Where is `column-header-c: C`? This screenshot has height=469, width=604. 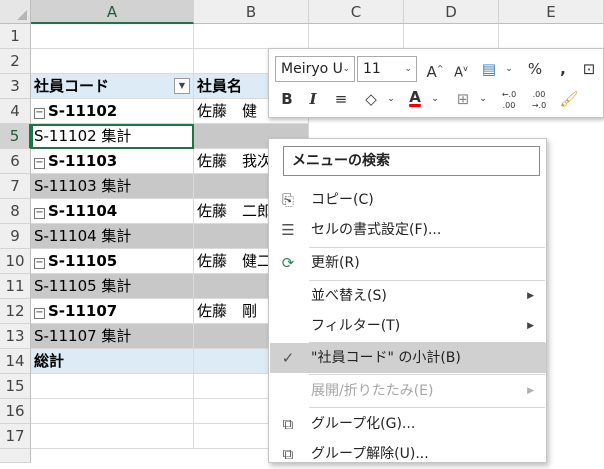
column-header-c: C is located at coordinates (356, 12).